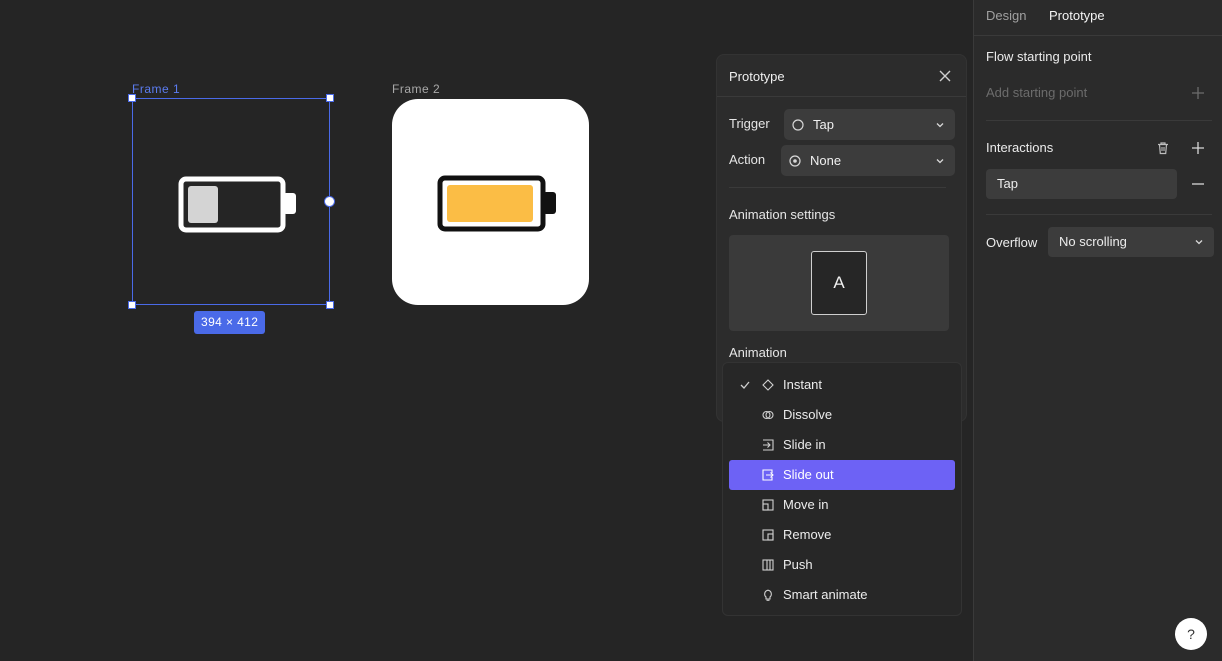 This screenshot has width=1222, height=661. What do you see at coordinates (757, 76) in the screenshot?
I see `prototype-panel-title: Prototype` at bounding box center [757, 76].